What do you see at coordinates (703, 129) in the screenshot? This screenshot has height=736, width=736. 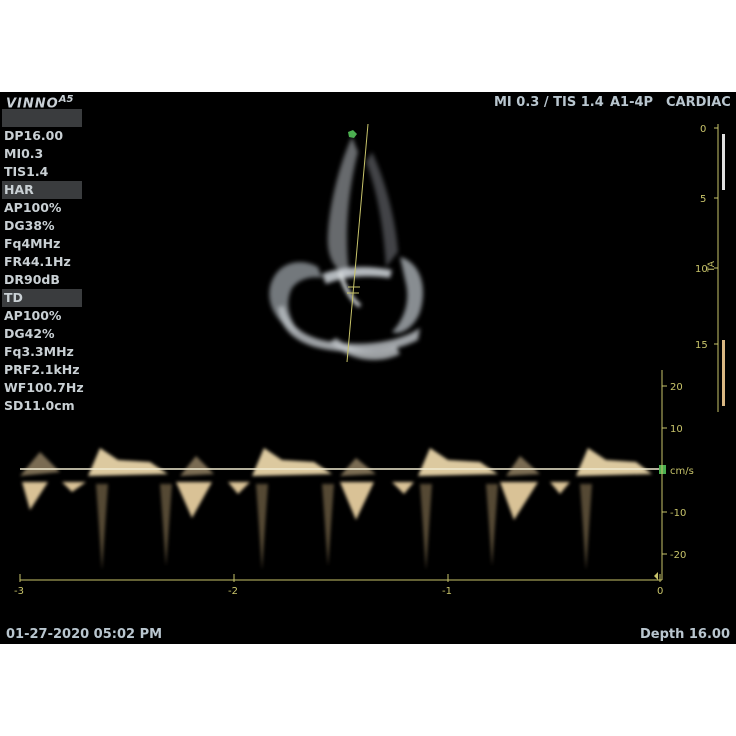 I see `depth-tick-0: 0` at bounding box center [703, 129].